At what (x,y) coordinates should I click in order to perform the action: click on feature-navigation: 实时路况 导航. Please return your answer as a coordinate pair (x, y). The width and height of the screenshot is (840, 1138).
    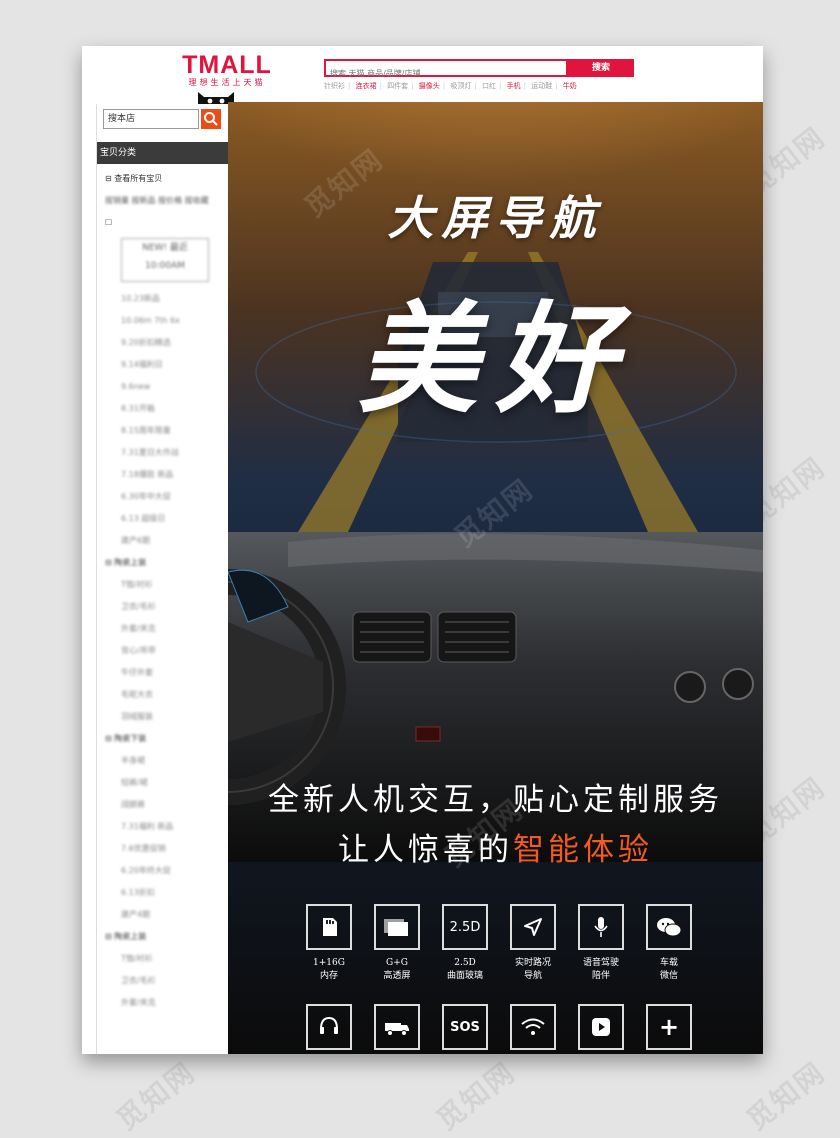
    Looking at the image, I should click on (533, 943).